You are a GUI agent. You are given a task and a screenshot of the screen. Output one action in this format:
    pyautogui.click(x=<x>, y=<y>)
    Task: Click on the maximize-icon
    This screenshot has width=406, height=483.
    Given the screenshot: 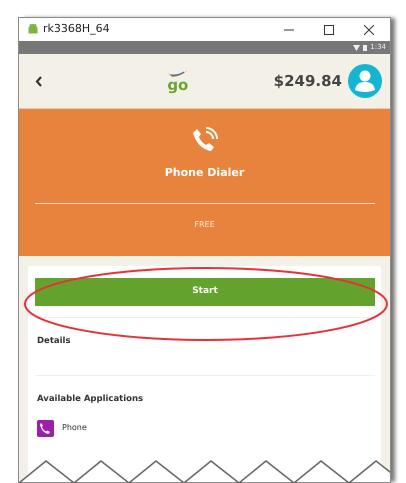 What is the action you would take?
    pyautogui.click(x=329, y=29)
    